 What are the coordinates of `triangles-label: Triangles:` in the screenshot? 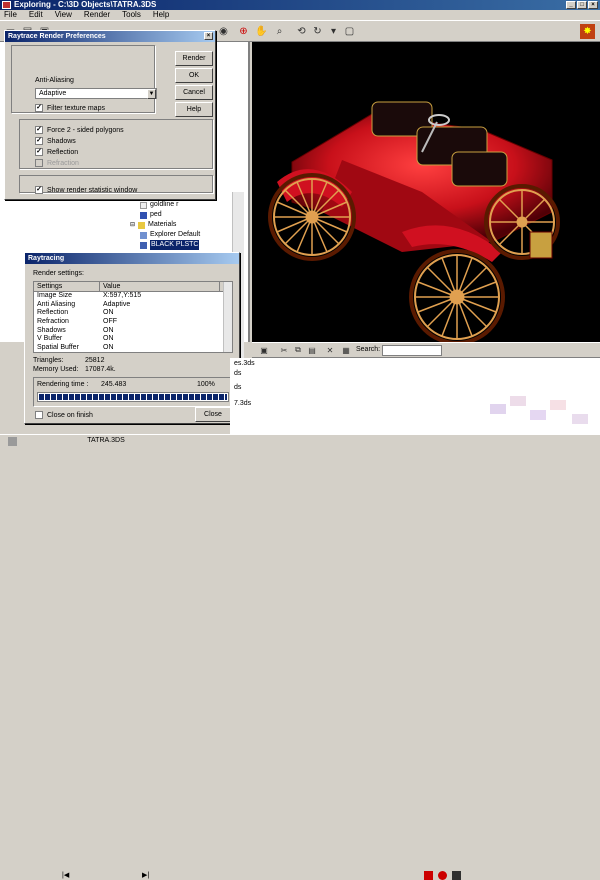 It's located at (48, 360).